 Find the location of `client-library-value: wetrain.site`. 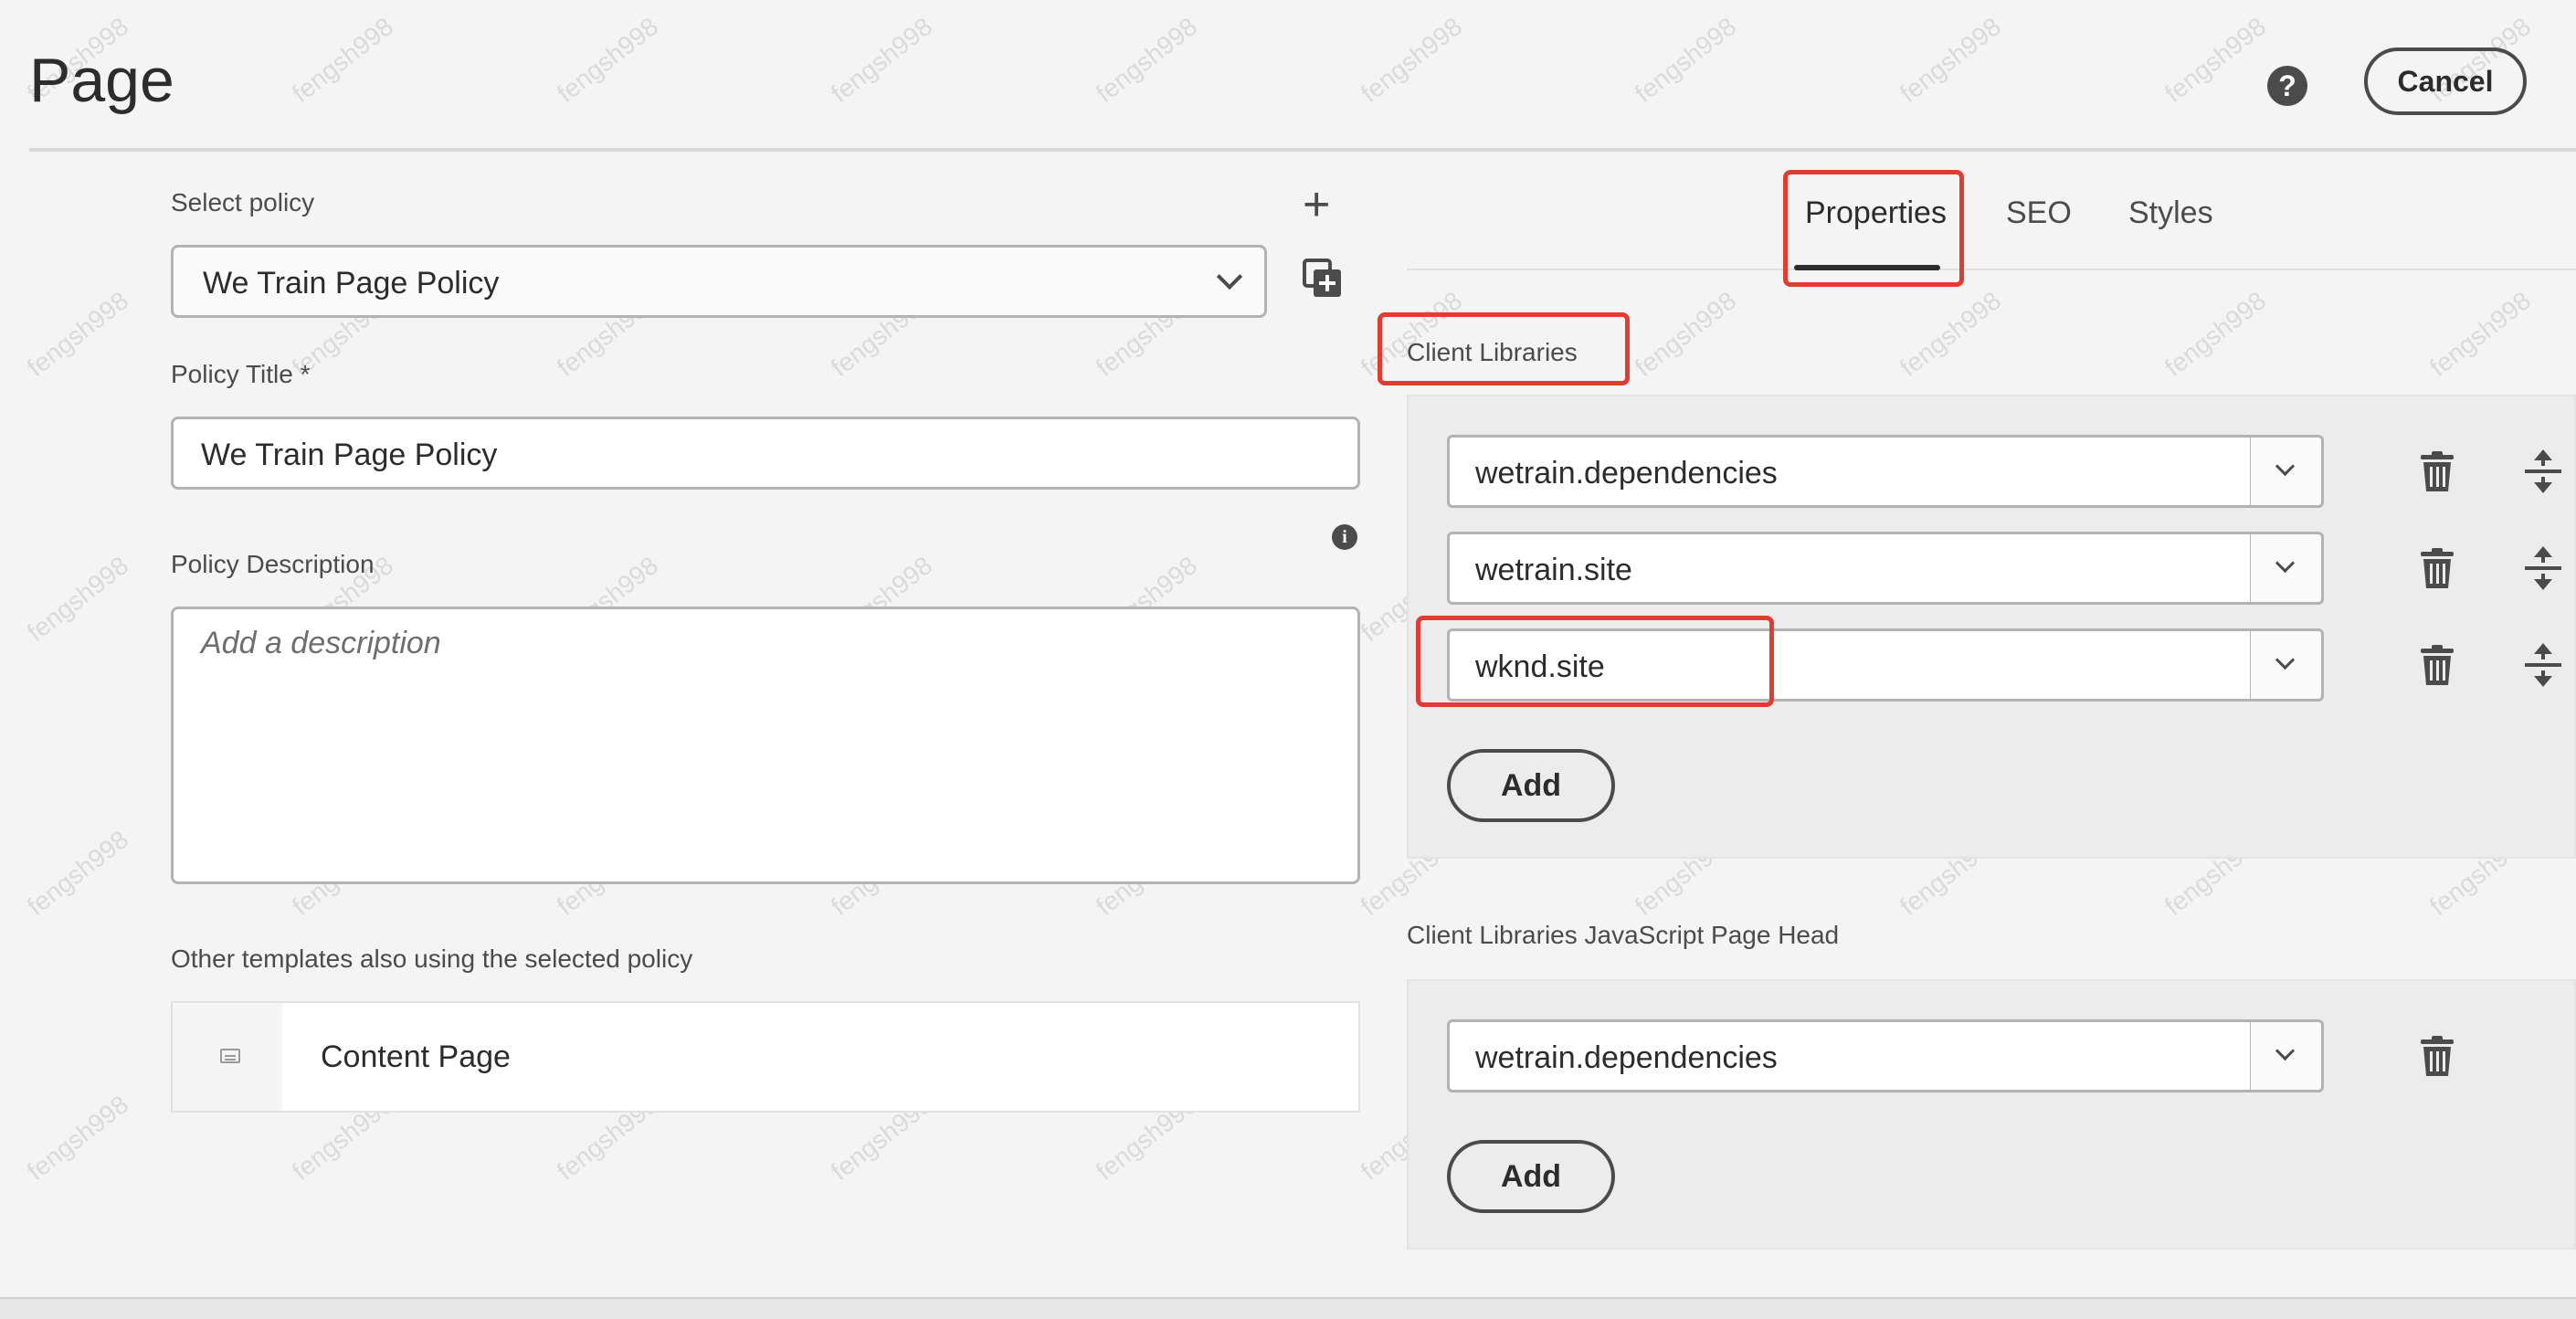

client-library-value: wetrain.site is located at coordinates (1553, 570).